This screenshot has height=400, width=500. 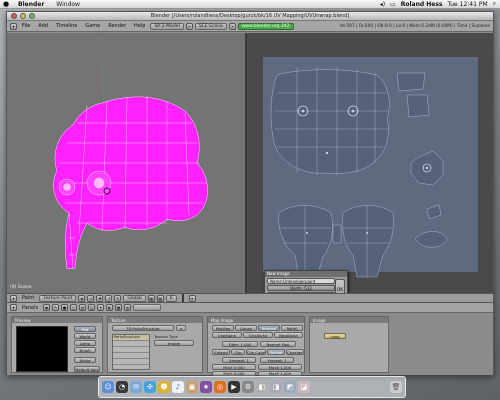 I want to click on texture-channel-list: PartsStructure, so click(x=131, y=352).